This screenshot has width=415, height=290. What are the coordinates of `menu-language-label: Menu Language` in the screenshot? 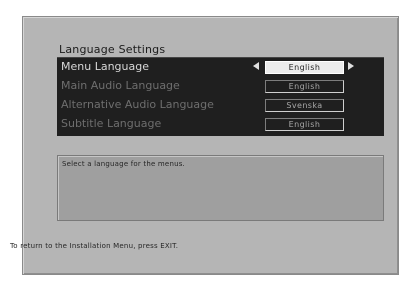 It's located at (105, 66).